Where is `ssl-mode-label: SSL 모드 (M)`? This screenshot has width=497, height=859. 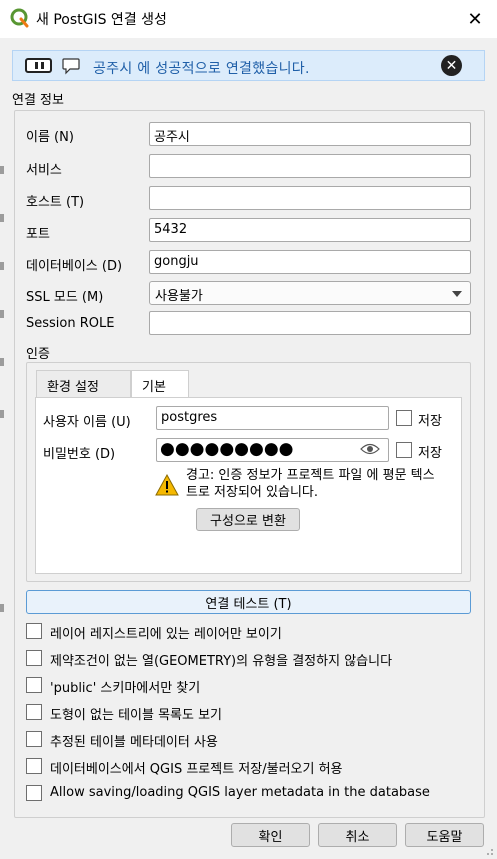
ssl-mode-label: SSL 모드 (M) is located at coordinates (65, 297).